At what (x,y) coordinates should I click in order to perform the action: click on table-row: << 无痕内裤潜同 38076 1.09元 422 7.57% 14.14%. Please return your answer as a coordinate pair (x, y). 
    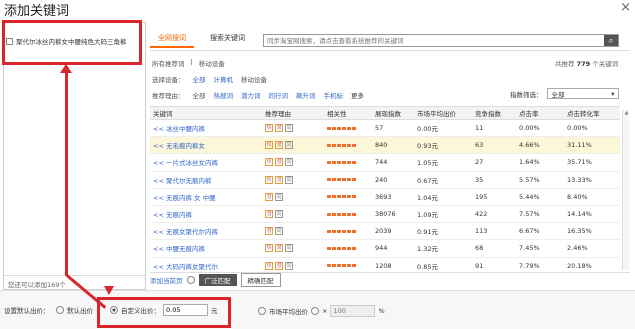
    Looking at the image, I should click on (385, 215).